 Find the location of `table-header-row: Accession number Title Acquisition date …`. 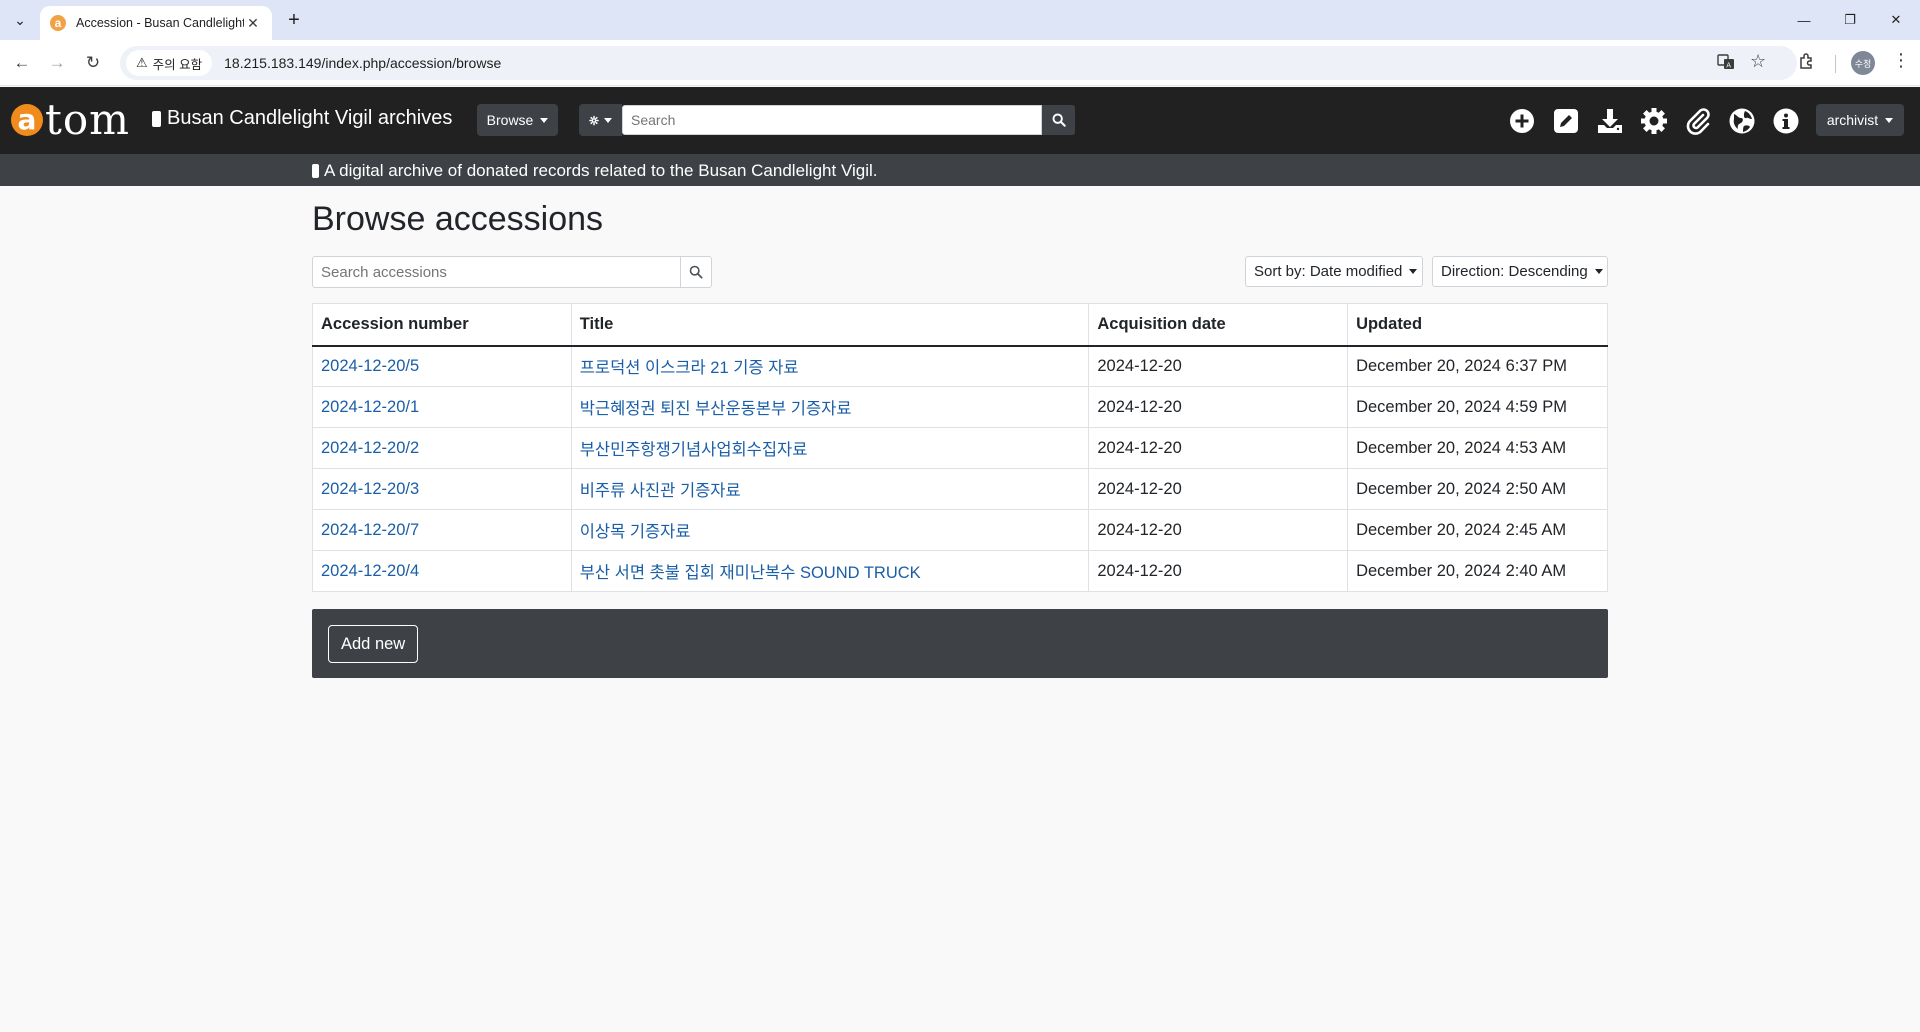

table-header-row: Accession number Title Acquisition date … is located at coordinates (960, 325).